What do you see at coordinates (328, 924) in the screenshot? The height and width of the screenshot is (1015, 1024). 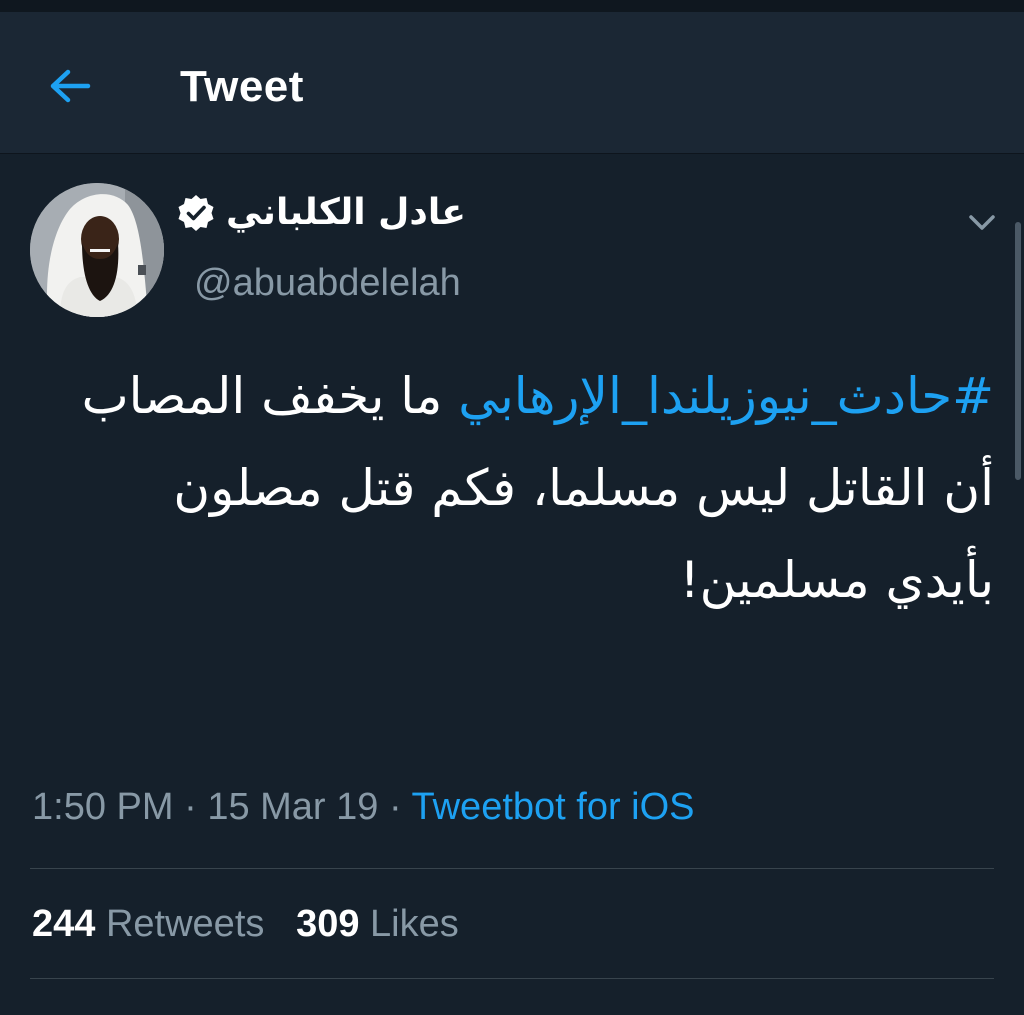 I see `likes-count: 309` at bounding box center [328, 924].